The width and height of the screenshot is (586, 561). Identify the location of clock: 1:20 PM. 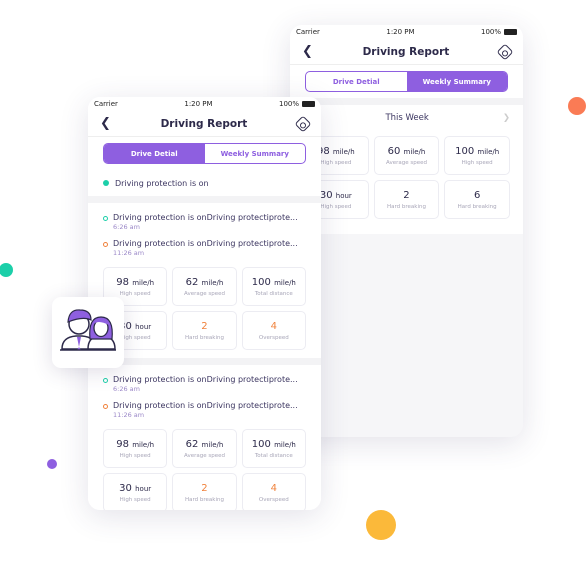
(198, 104).